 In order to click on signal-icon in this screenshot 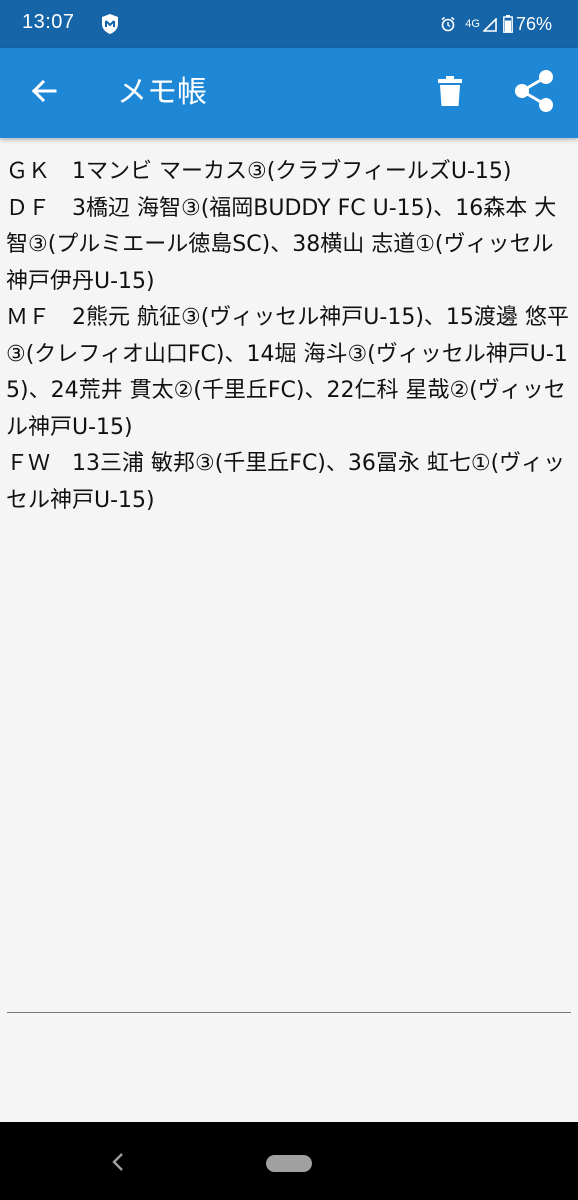, I will do `click(489, 24)`.